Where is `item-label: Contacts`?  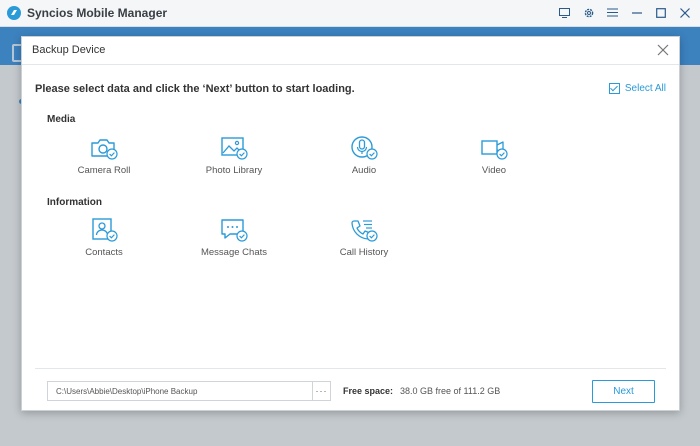
item-label: Contacts is located at coordinates (104, 252).